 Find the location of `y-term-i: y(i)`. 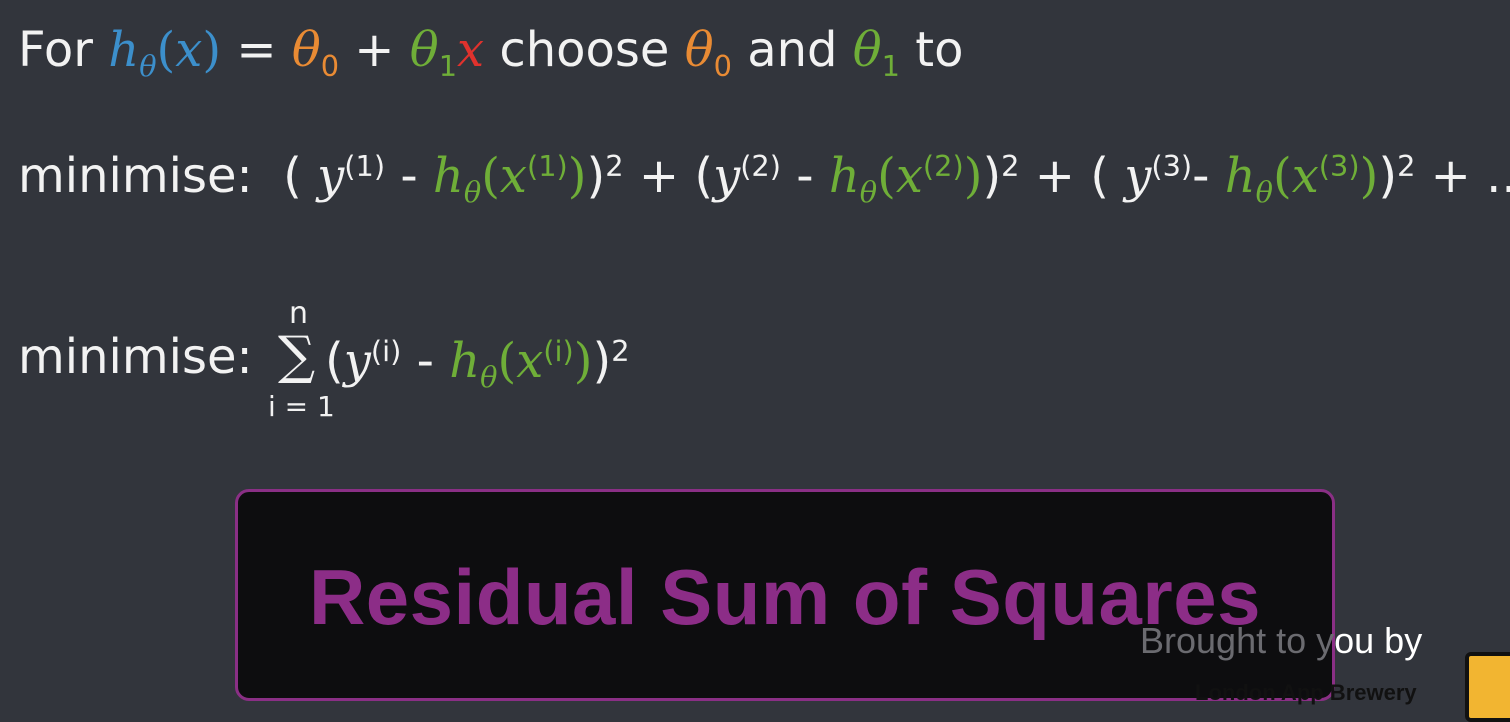

y-term-i: y(i) is located at coordinates (372, 361).